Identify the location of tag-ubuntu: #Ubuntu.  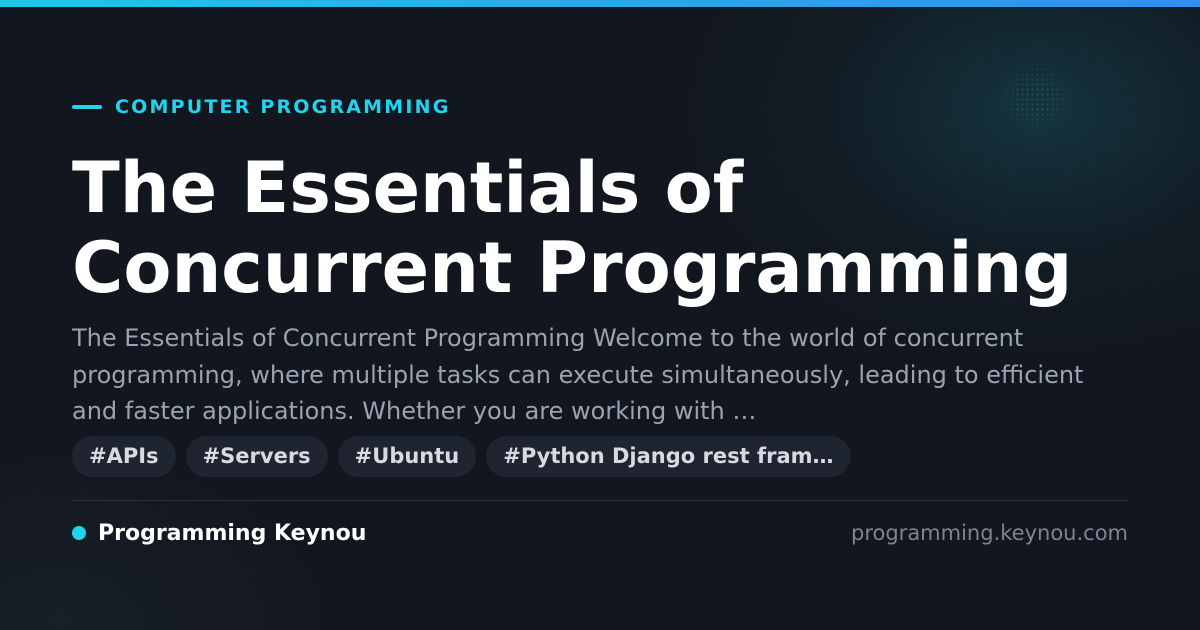
(407, 456).